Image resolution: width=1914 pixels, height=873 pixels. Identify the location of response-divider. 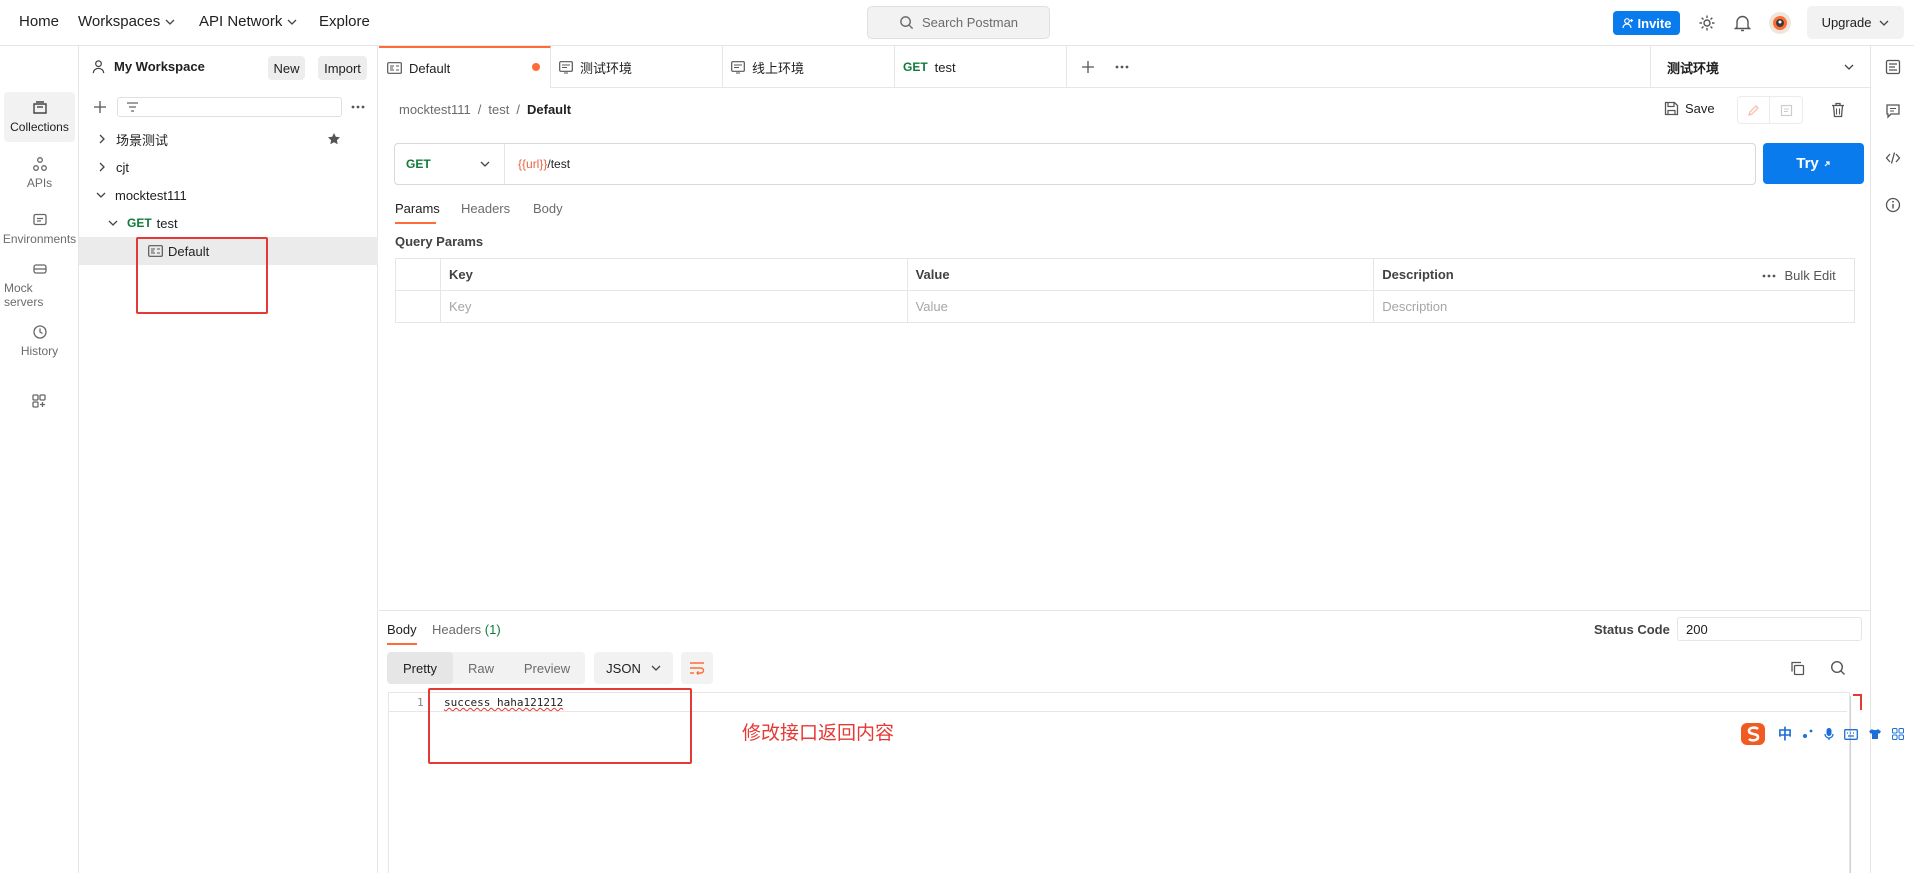
(1124, 610).